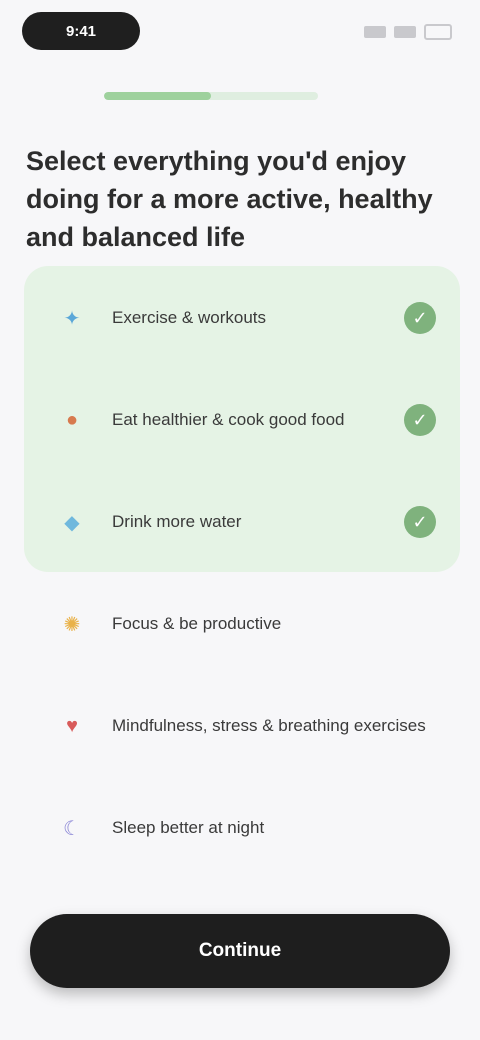 This screenshot has height=1040, width=480. I want to click on option-label: Exercise & workouts, so click(189, 317).